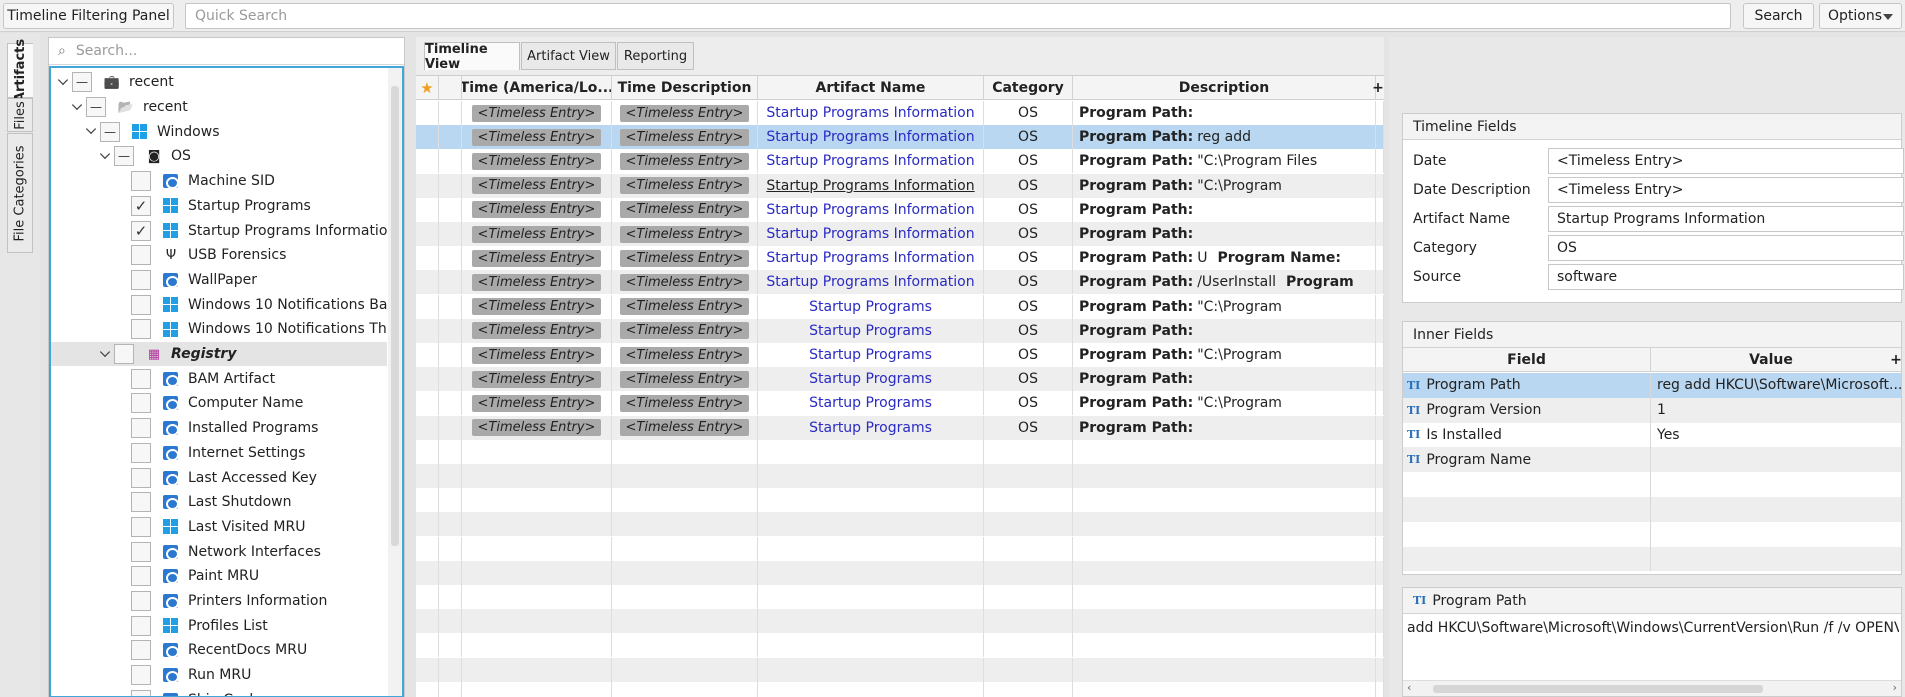 The width and height of the screenshot is (1905, 697). What do you see at coordinates (1652, 435) in the screenshot?
I see `inner-field-row: TI Is Installed Yes` at bounding box center [1652, 435].